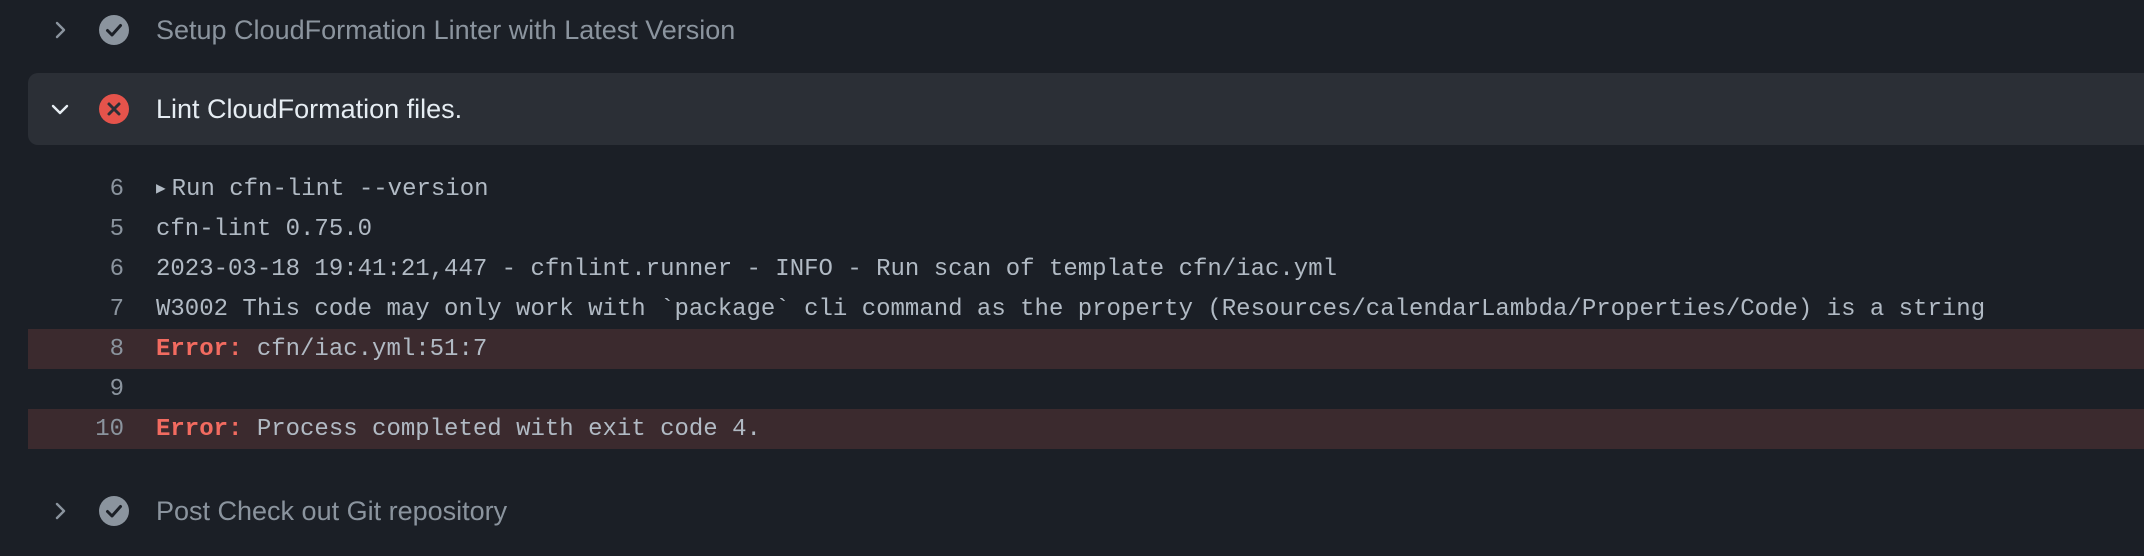  I want to click on log-text: Error: cfn/iac.yml:51:7, so click(321, 349).